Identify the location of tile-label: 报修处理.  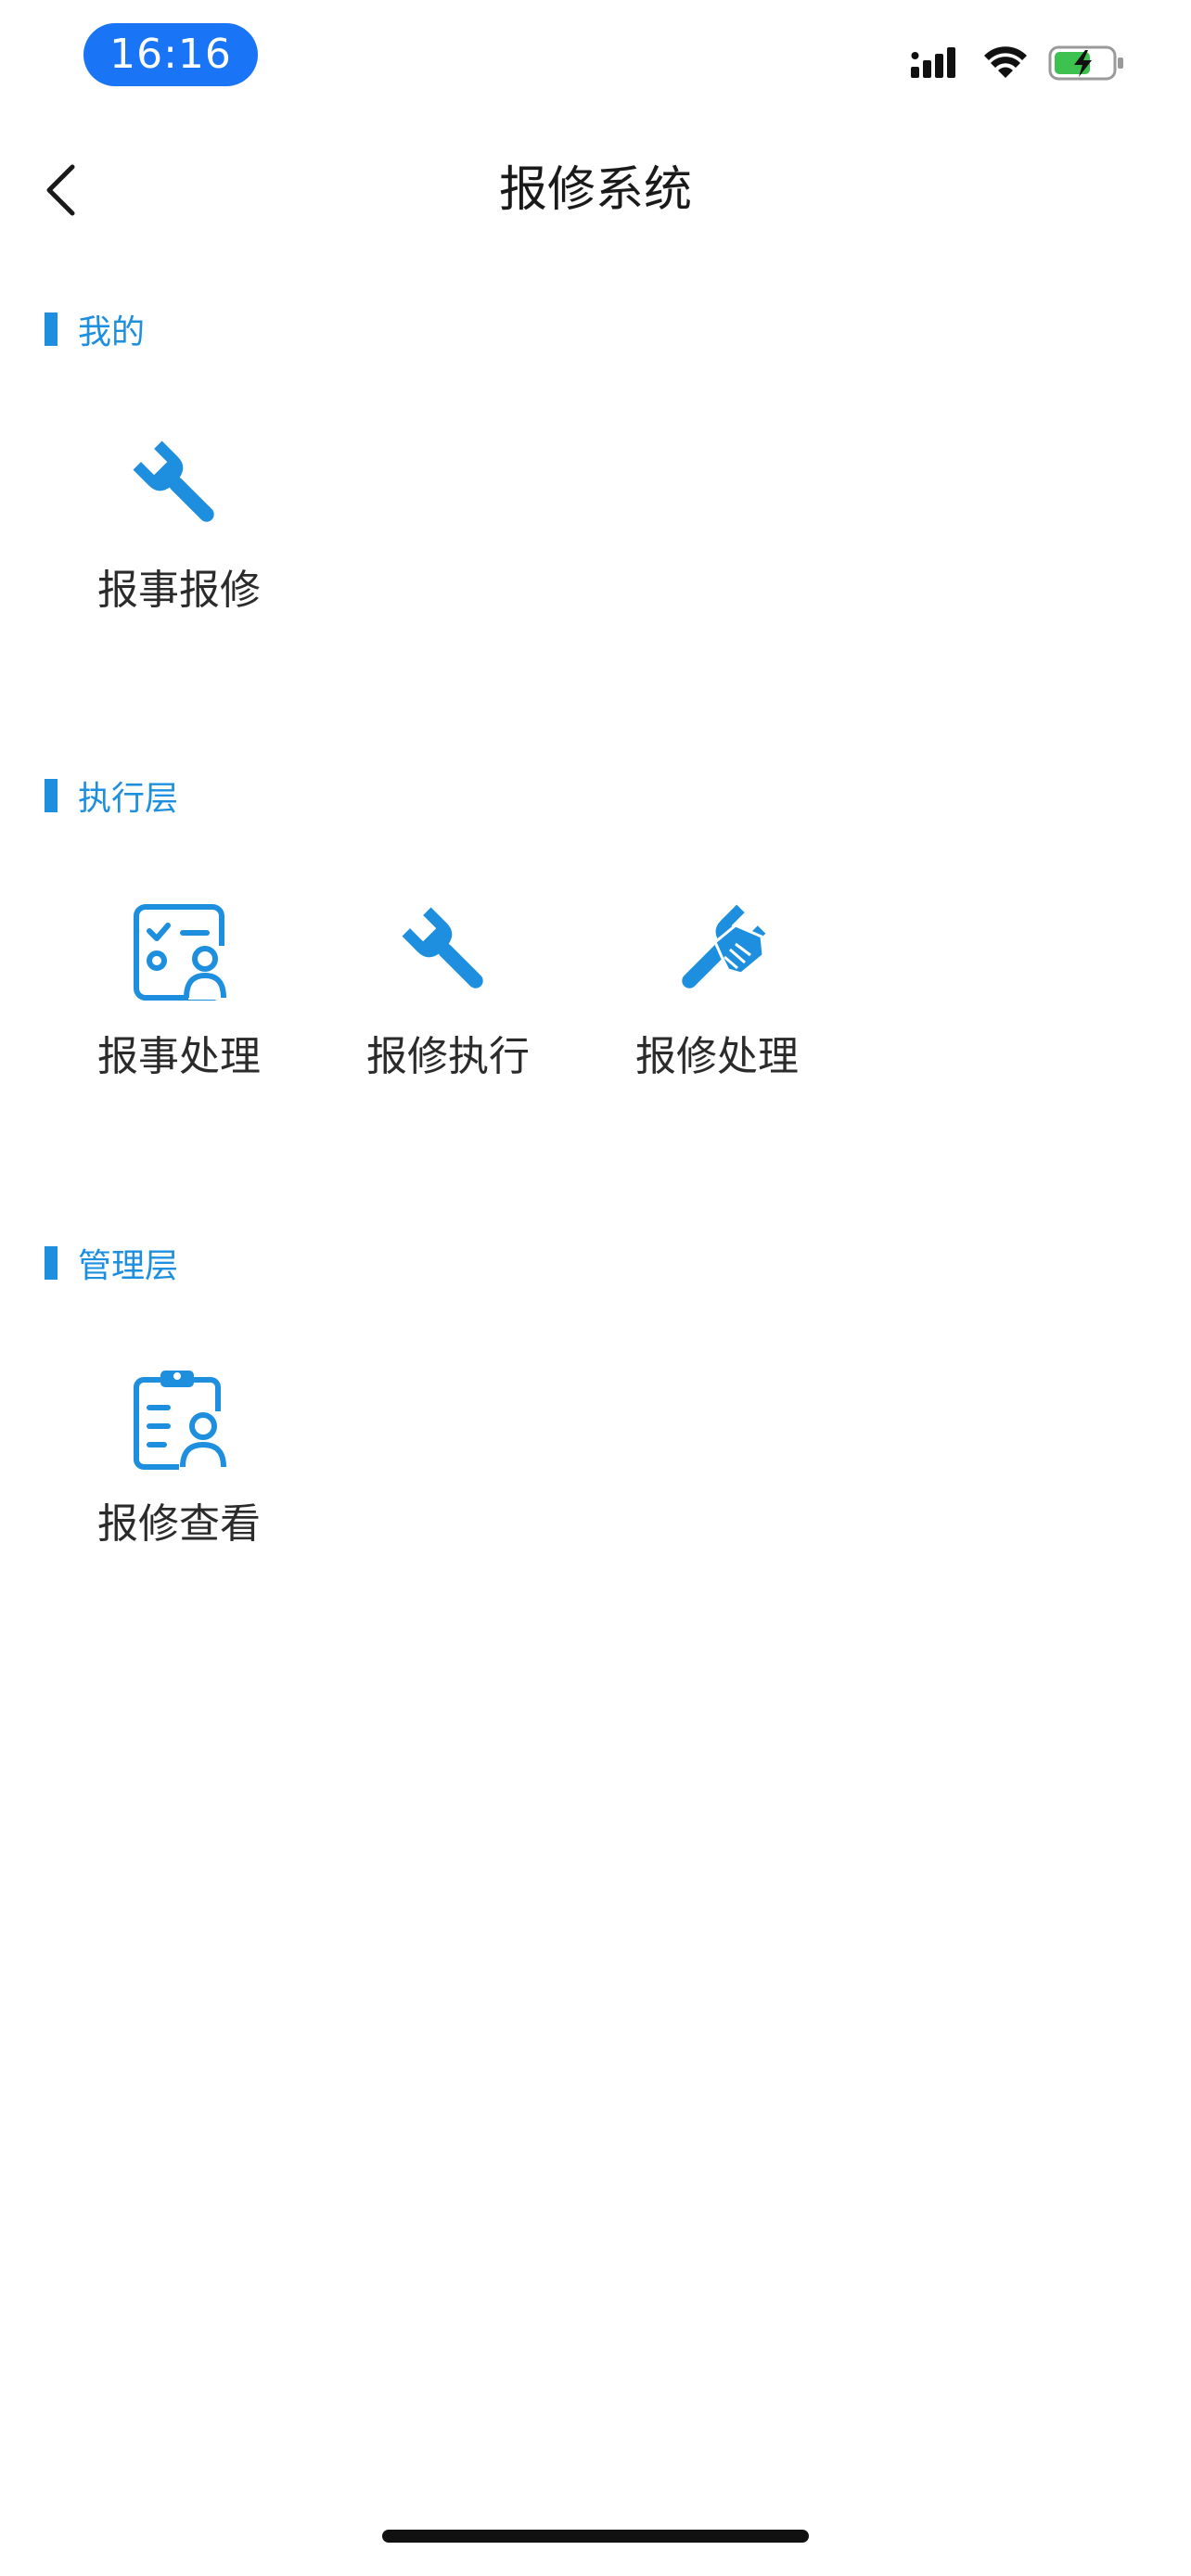
(717, 1056).